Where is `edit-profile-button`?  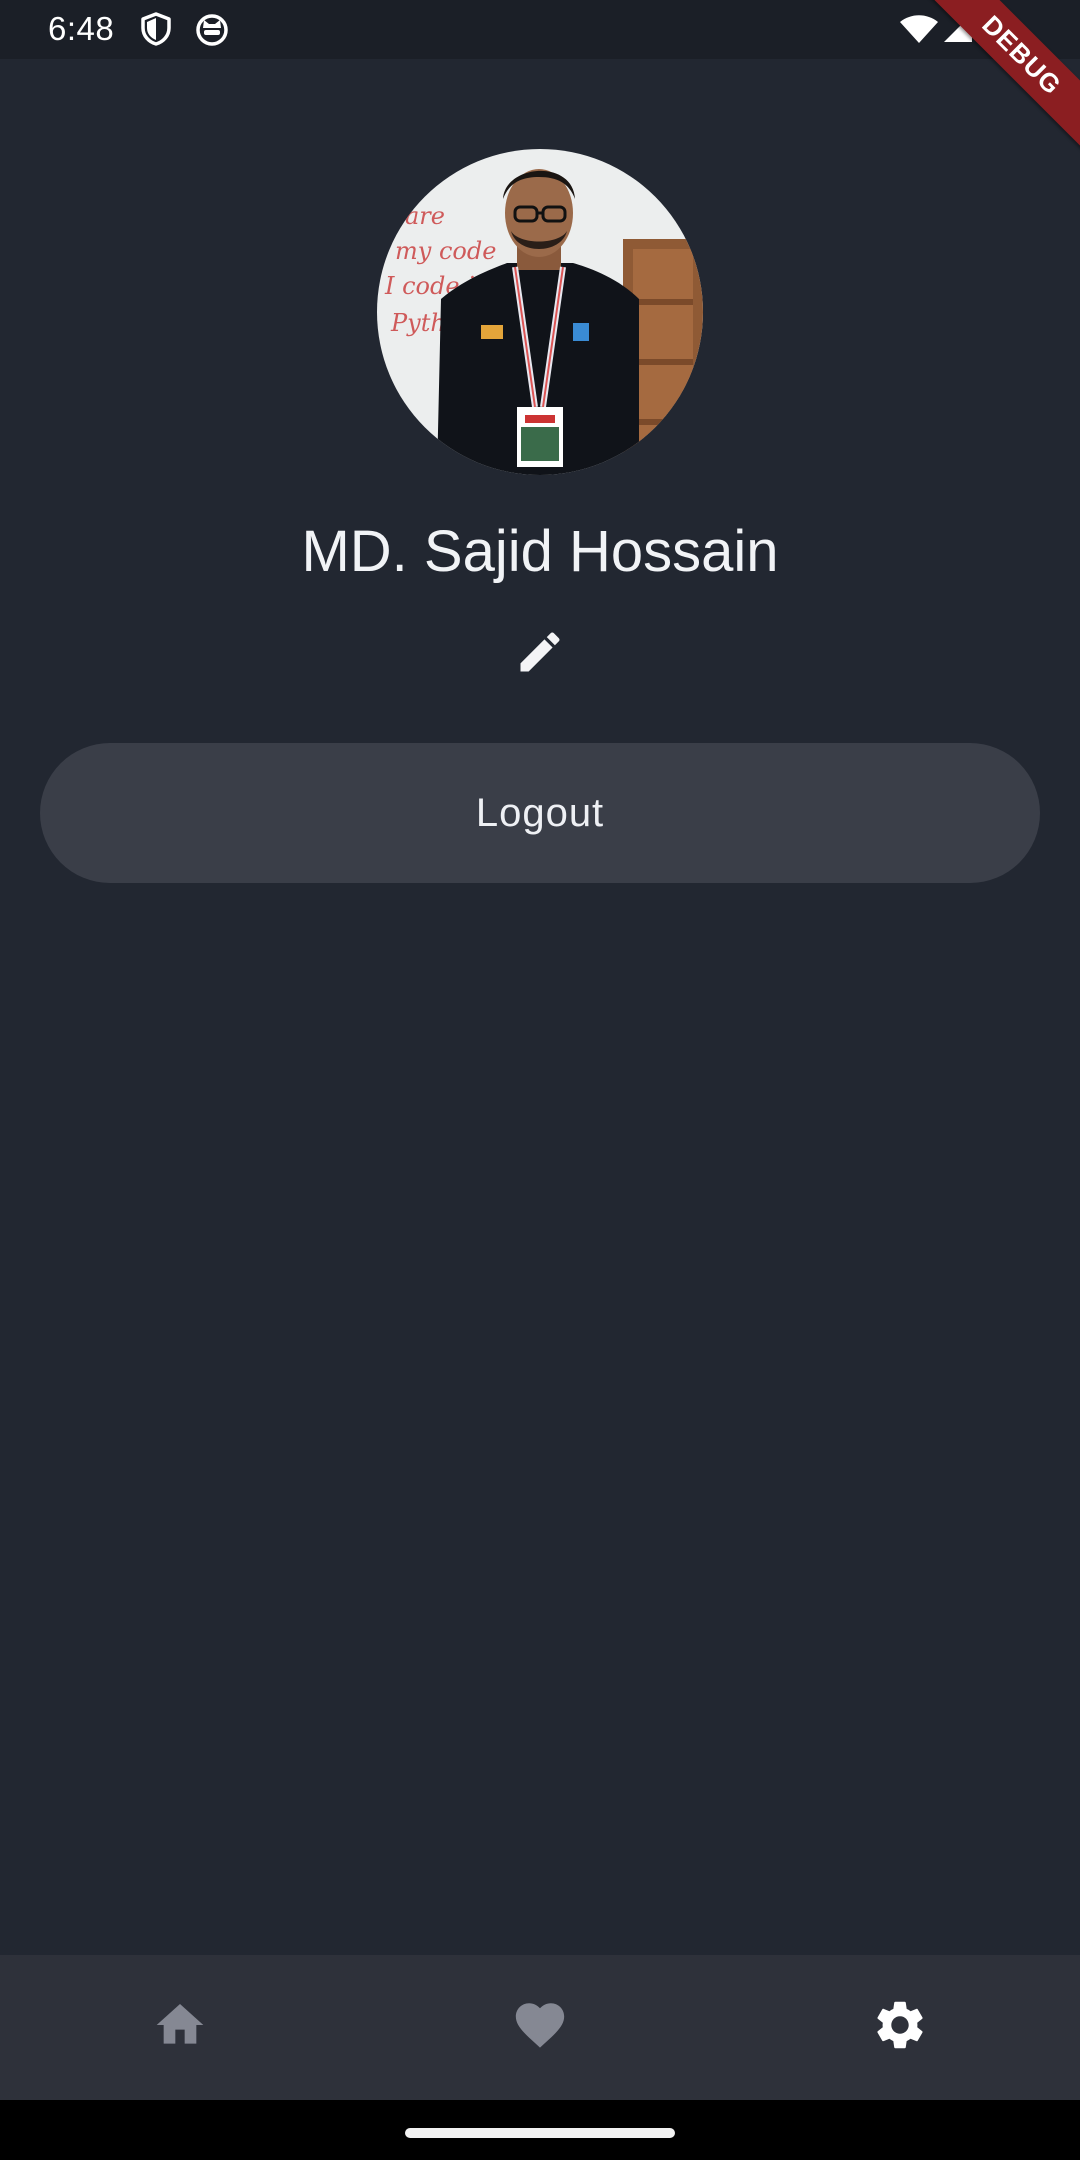
edit-profile-button is located at coordinates (540, 654).